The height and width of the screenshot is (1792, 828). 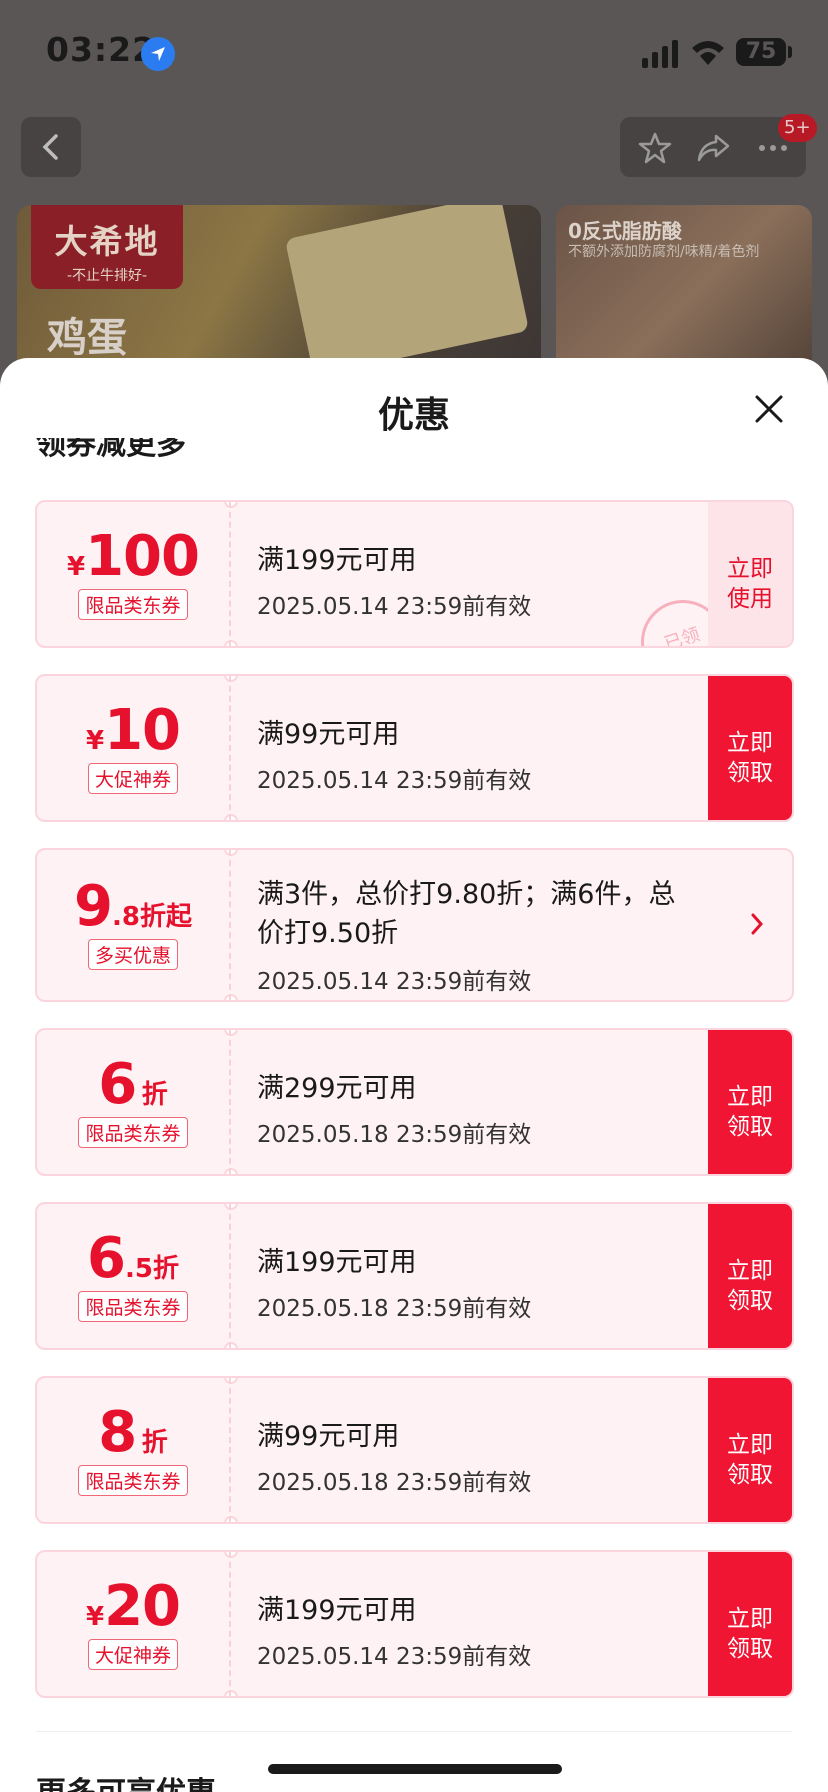 I want to click on coupon-amount: 6.5折, so click(x=133, y=1247).